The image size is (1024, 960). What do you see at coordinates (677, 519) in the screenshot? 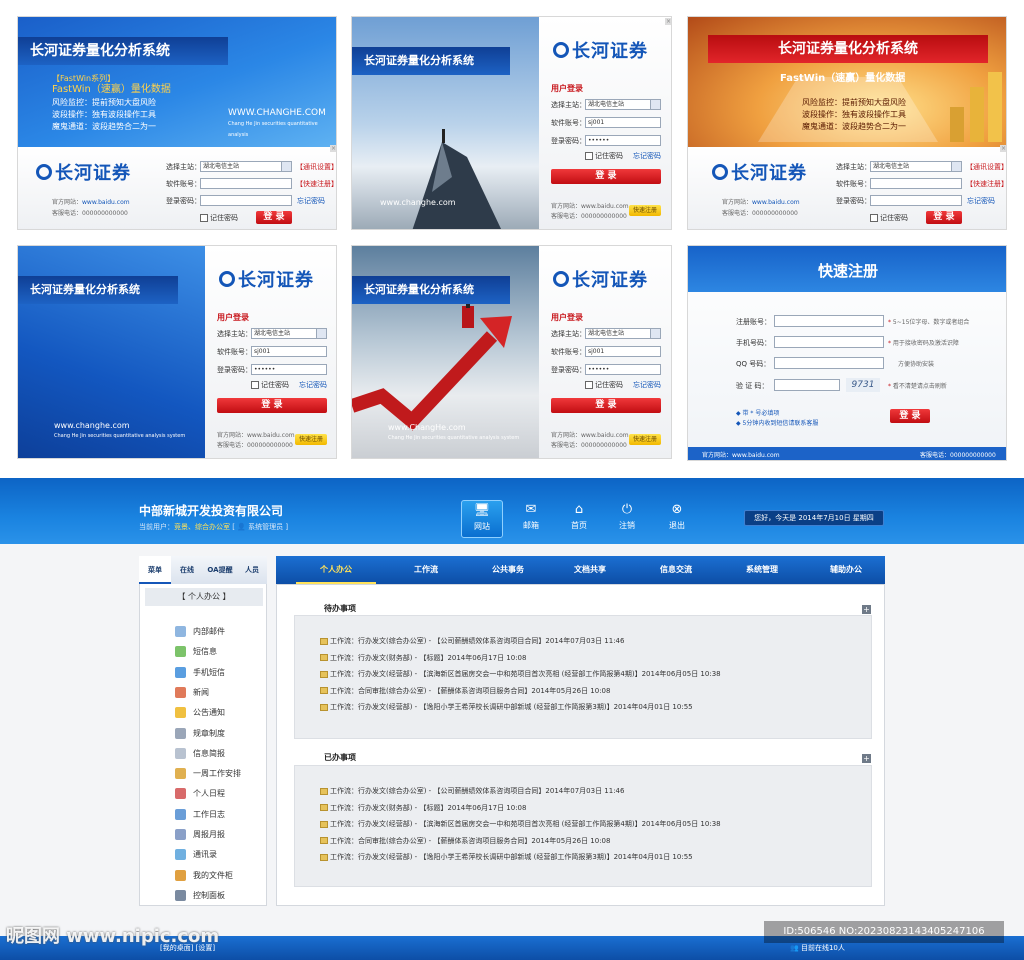
I see `nav-exit: ⊗ 退出` at bounding box center [677, 519].